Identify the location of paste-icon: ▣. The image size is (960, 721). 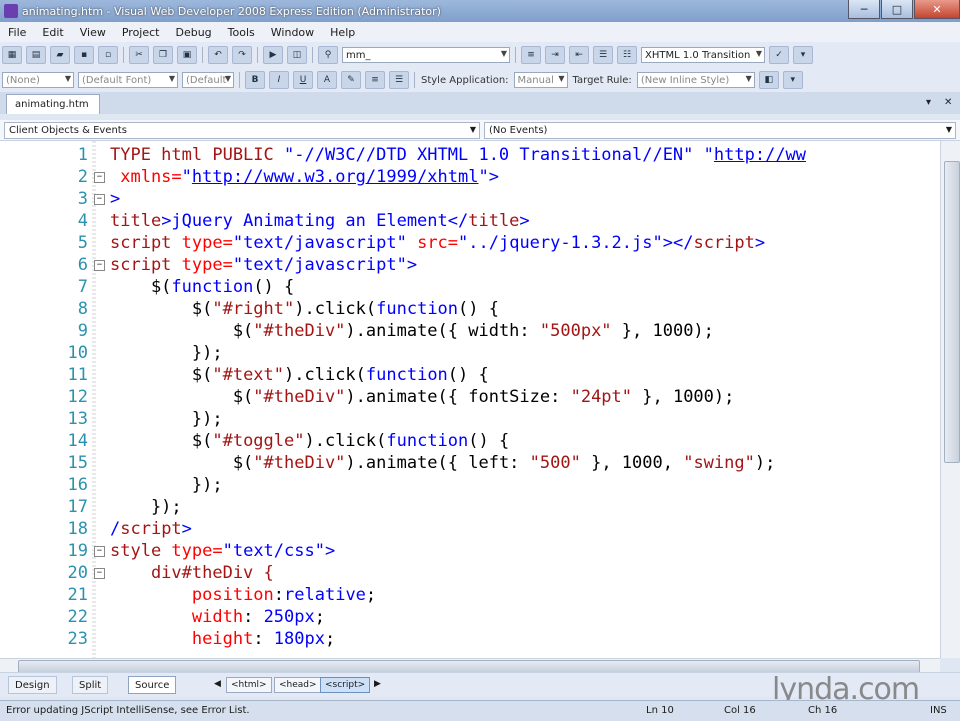
(187, 55).